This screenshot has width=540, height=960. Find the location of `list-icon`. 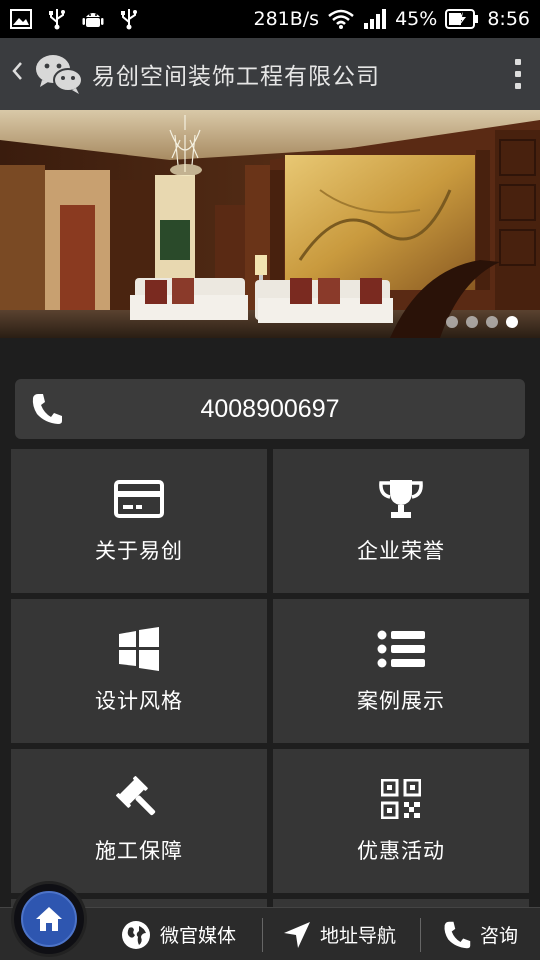

list-icon is located at coordinates (401, 649).